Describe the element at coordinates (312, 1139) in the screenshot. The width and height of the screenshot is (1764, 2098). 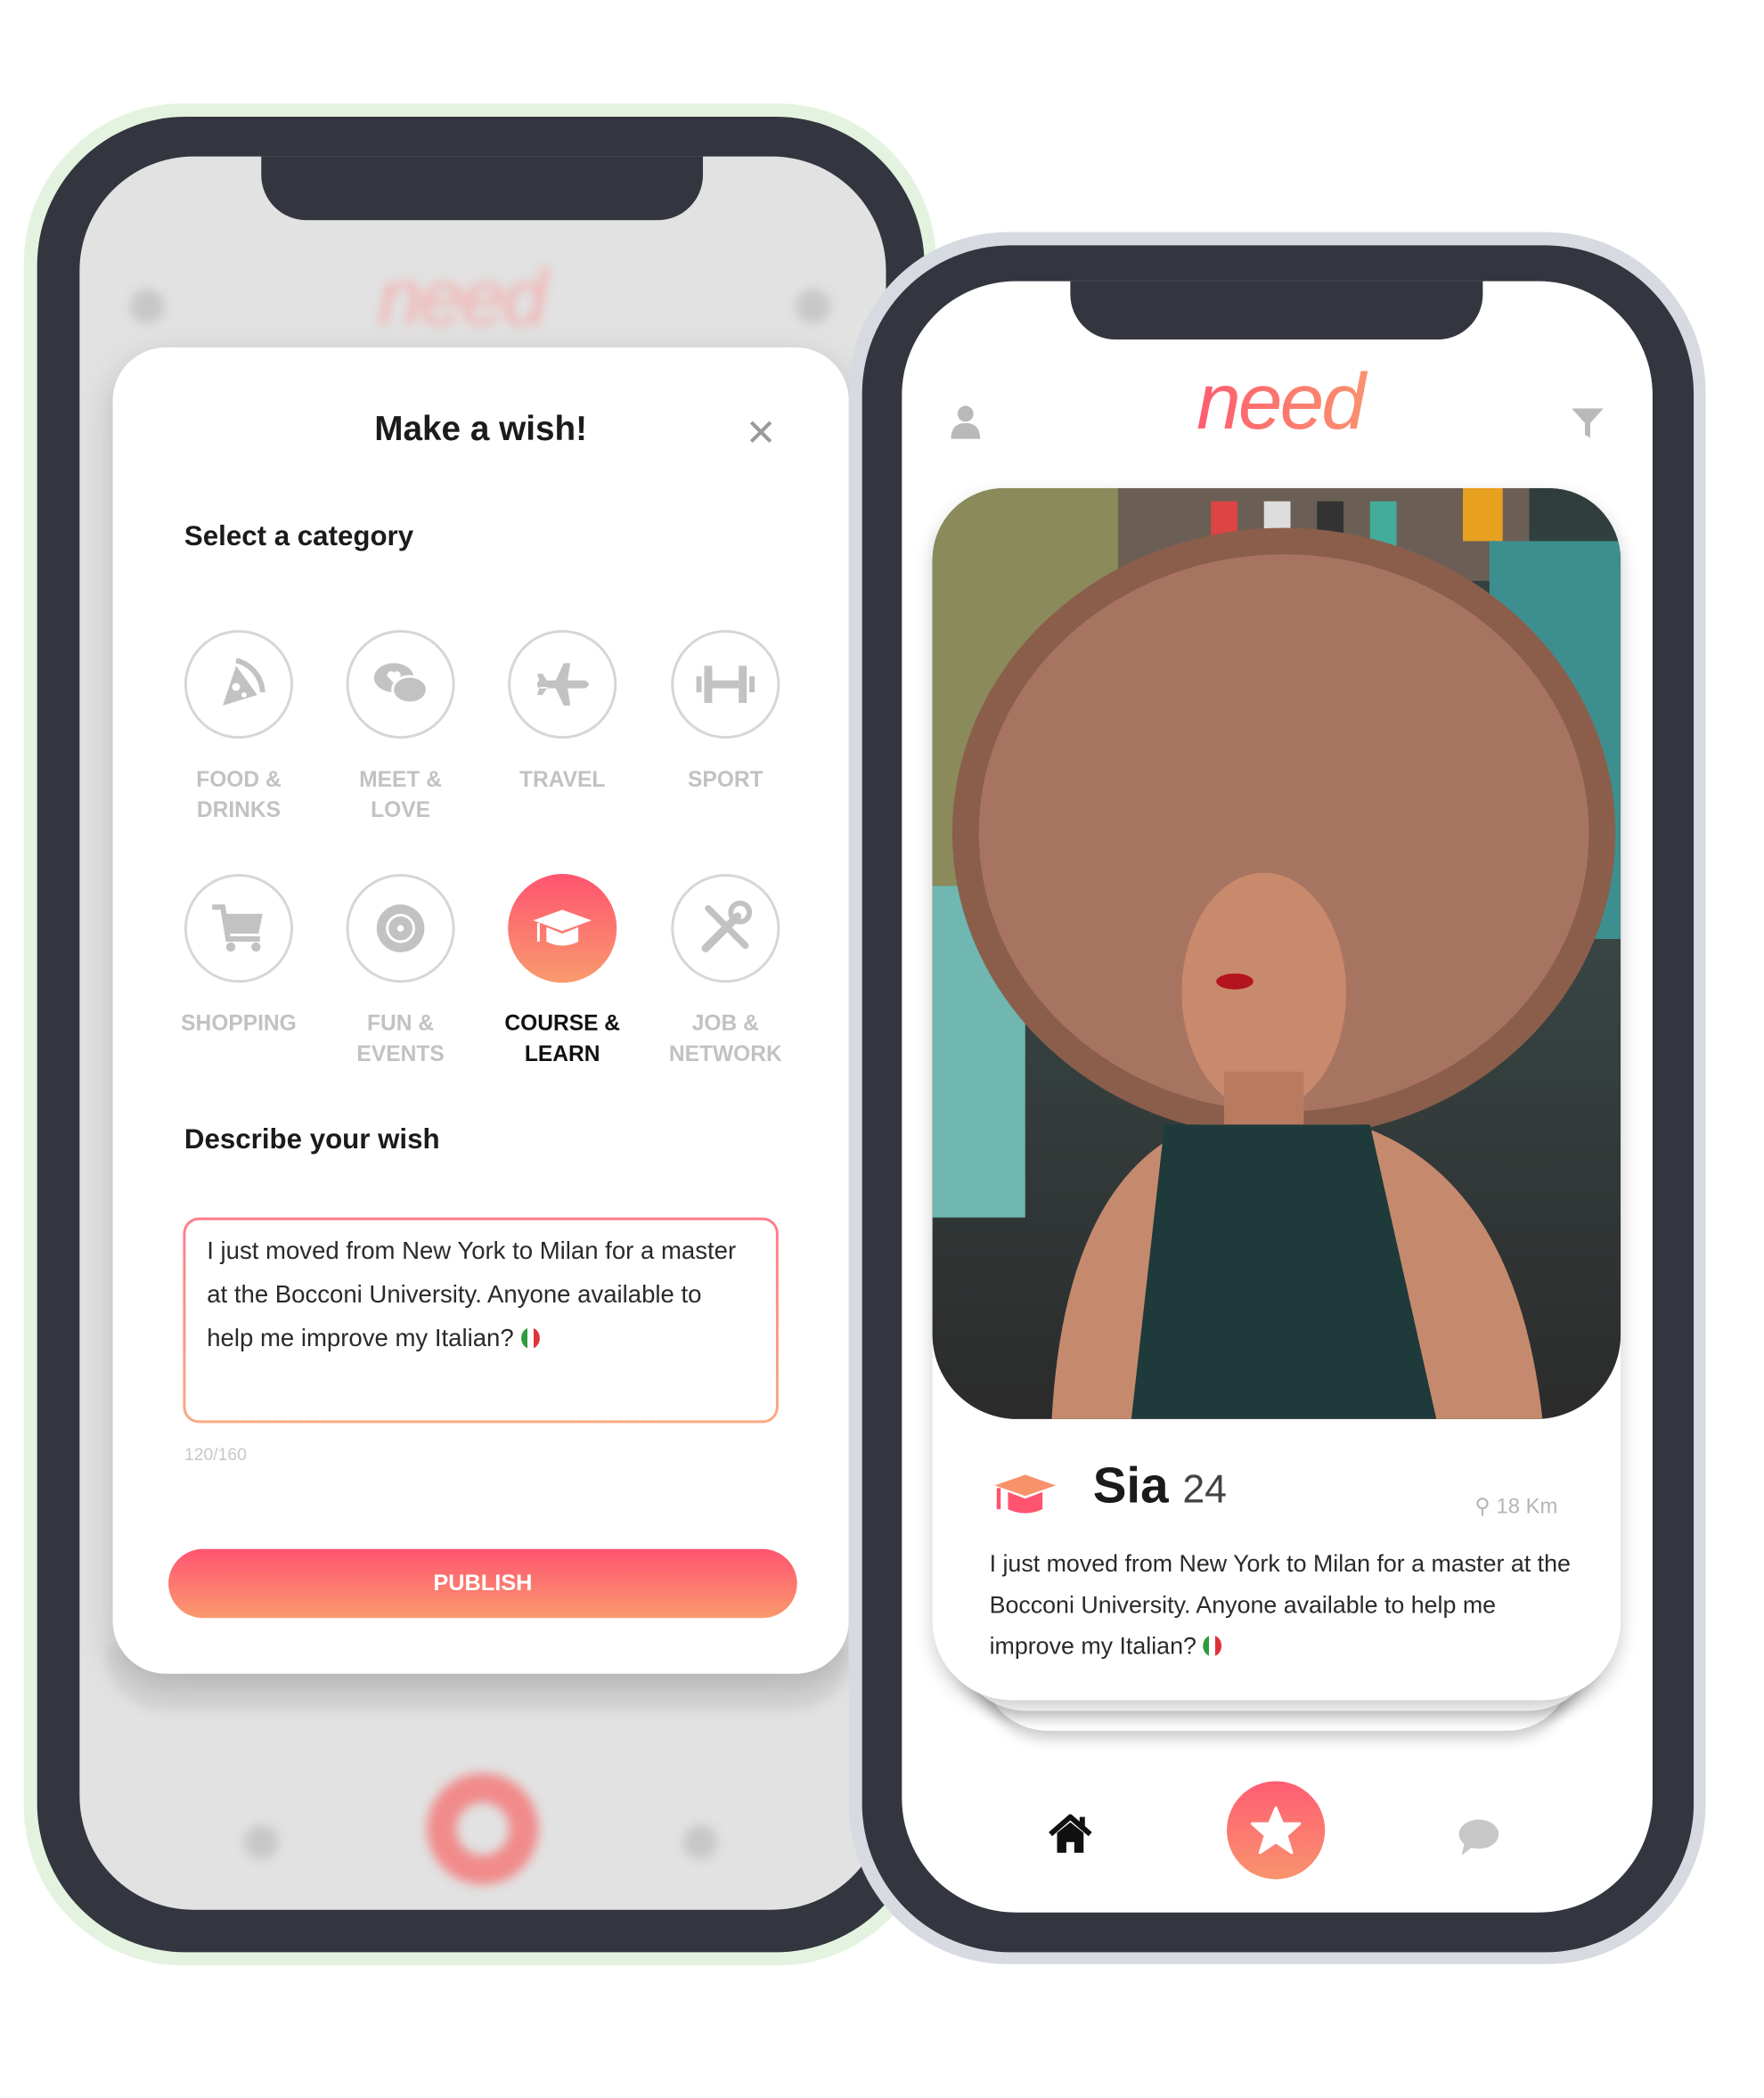
I see `describe-heading: Describe your wish` at that location.